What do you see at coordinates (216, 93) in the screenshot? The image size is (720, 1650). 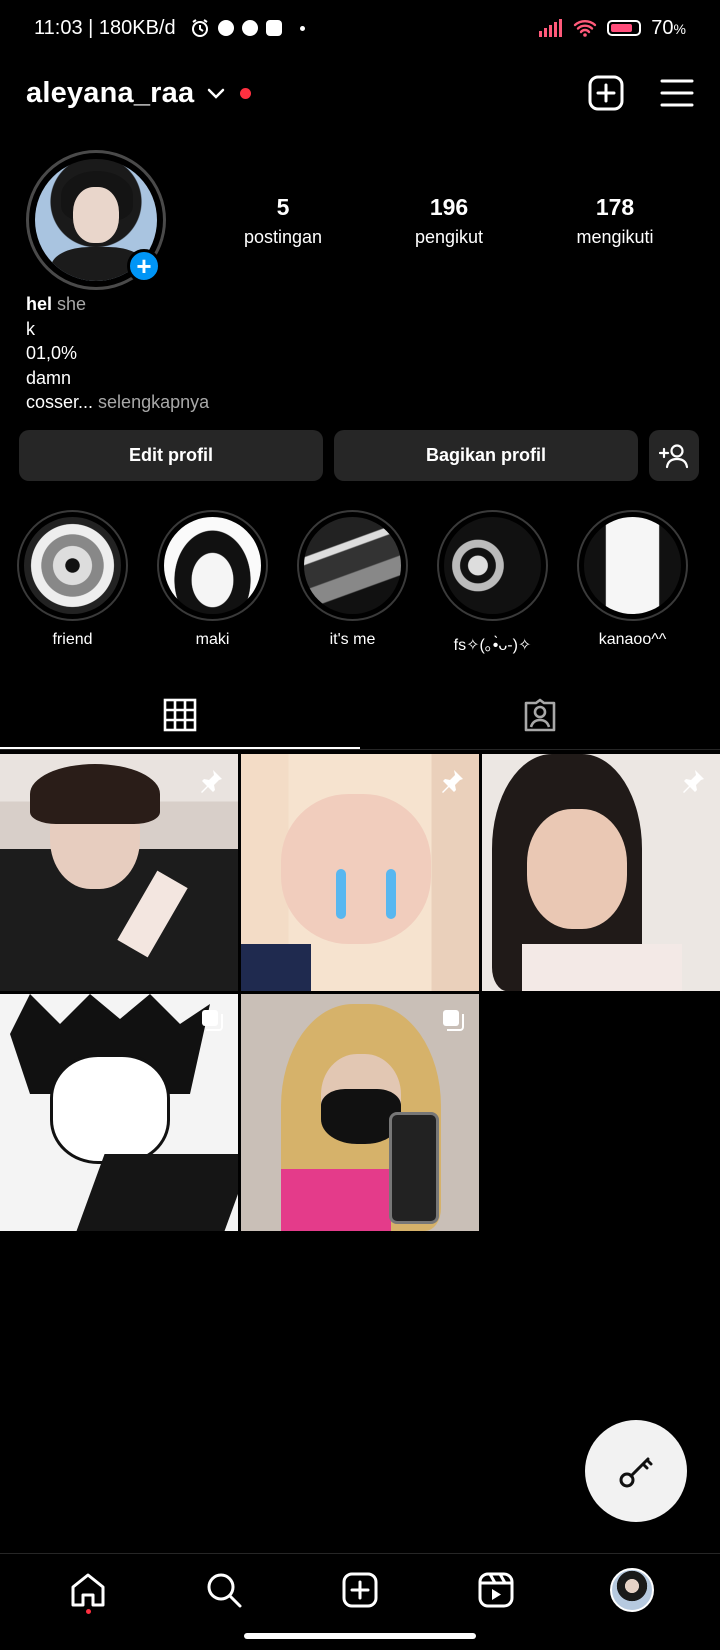 I see `chevron-down-icon` at bounding box center [216, 93].